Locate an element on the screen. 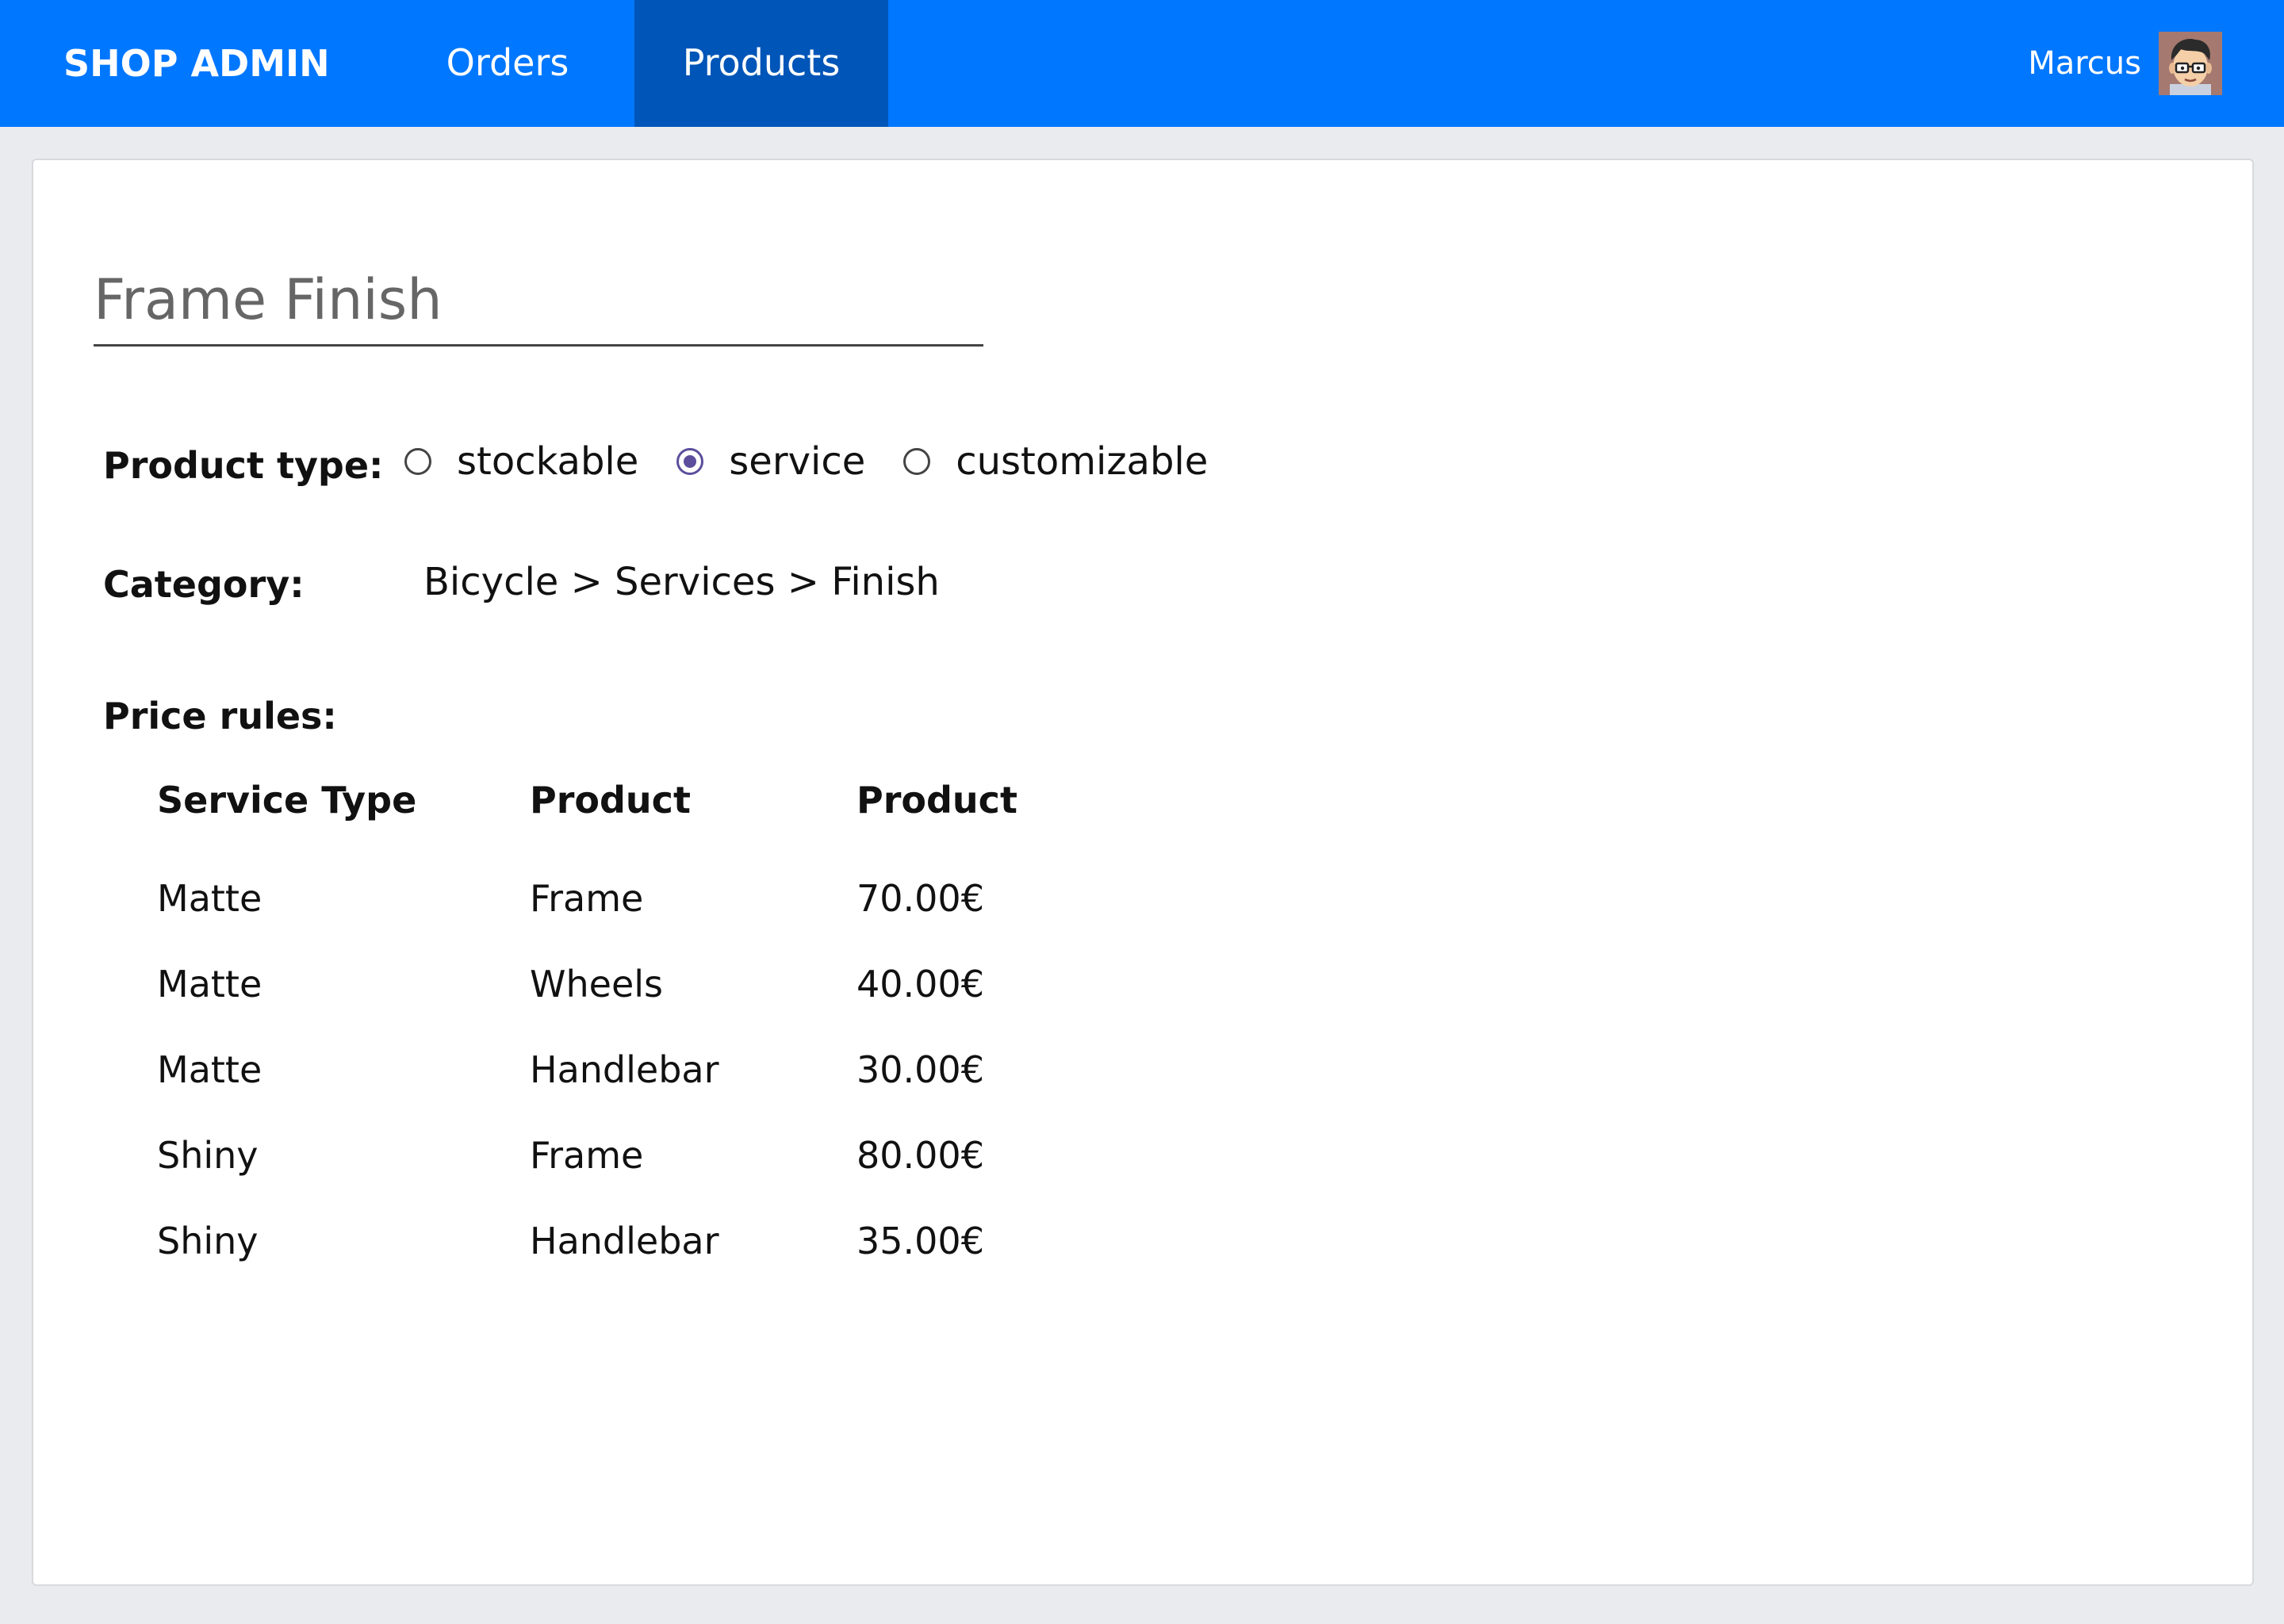 This screenshot has width=2284, height=1624. table-row: Matte Frame 70.00€ is located at coordinates (625, 920).